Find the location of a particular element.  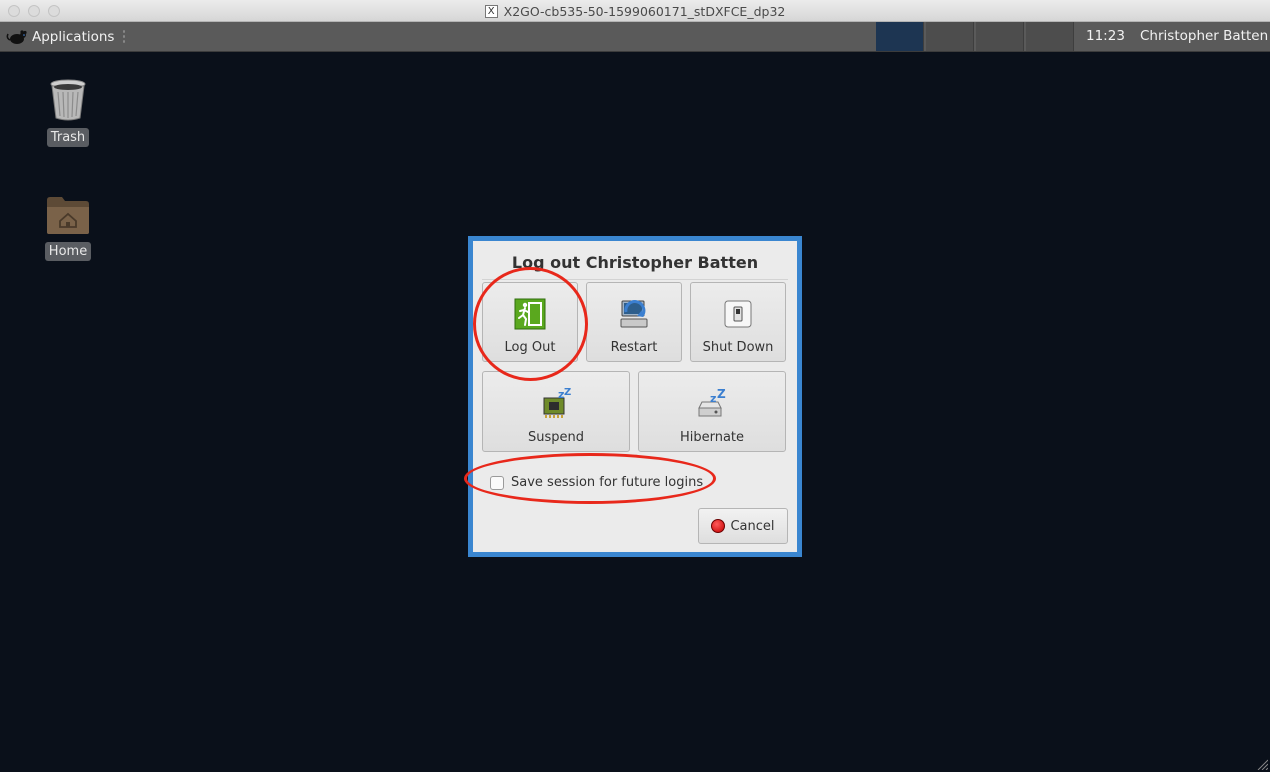

power-switch-icon is located at coordinates (738, 314).